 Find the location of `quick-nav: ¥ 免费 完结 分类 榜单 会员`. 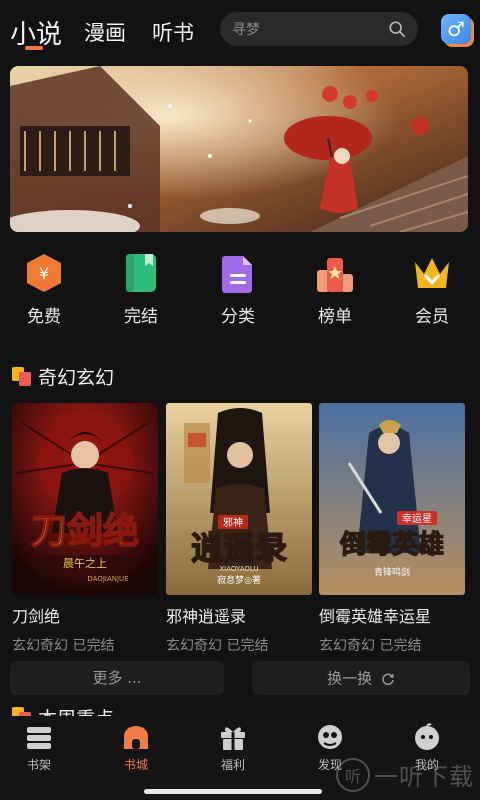

quick-nav: ¥ 免费 完结 分类 榜单 会员 is located at coordinates (240, 291).